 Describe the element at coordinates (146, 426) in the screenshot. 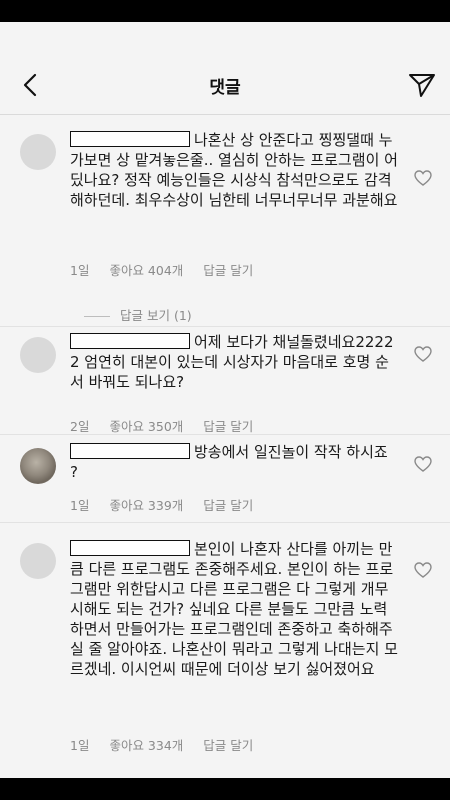

I see `likes-count: 좋아요 350개` at that location.